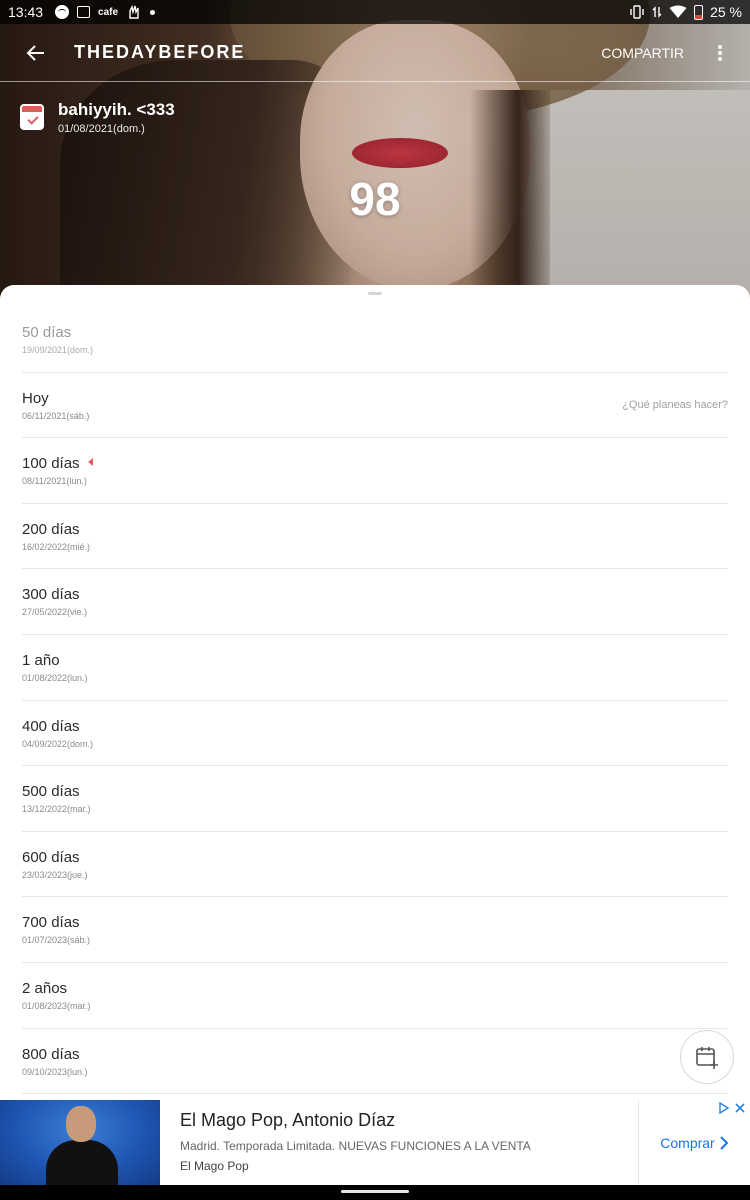 This screenshot has width=750, height=1200. Describe the element at coordinates (637, 12) in the screenshot. I see `vibrate-icon` at that location.